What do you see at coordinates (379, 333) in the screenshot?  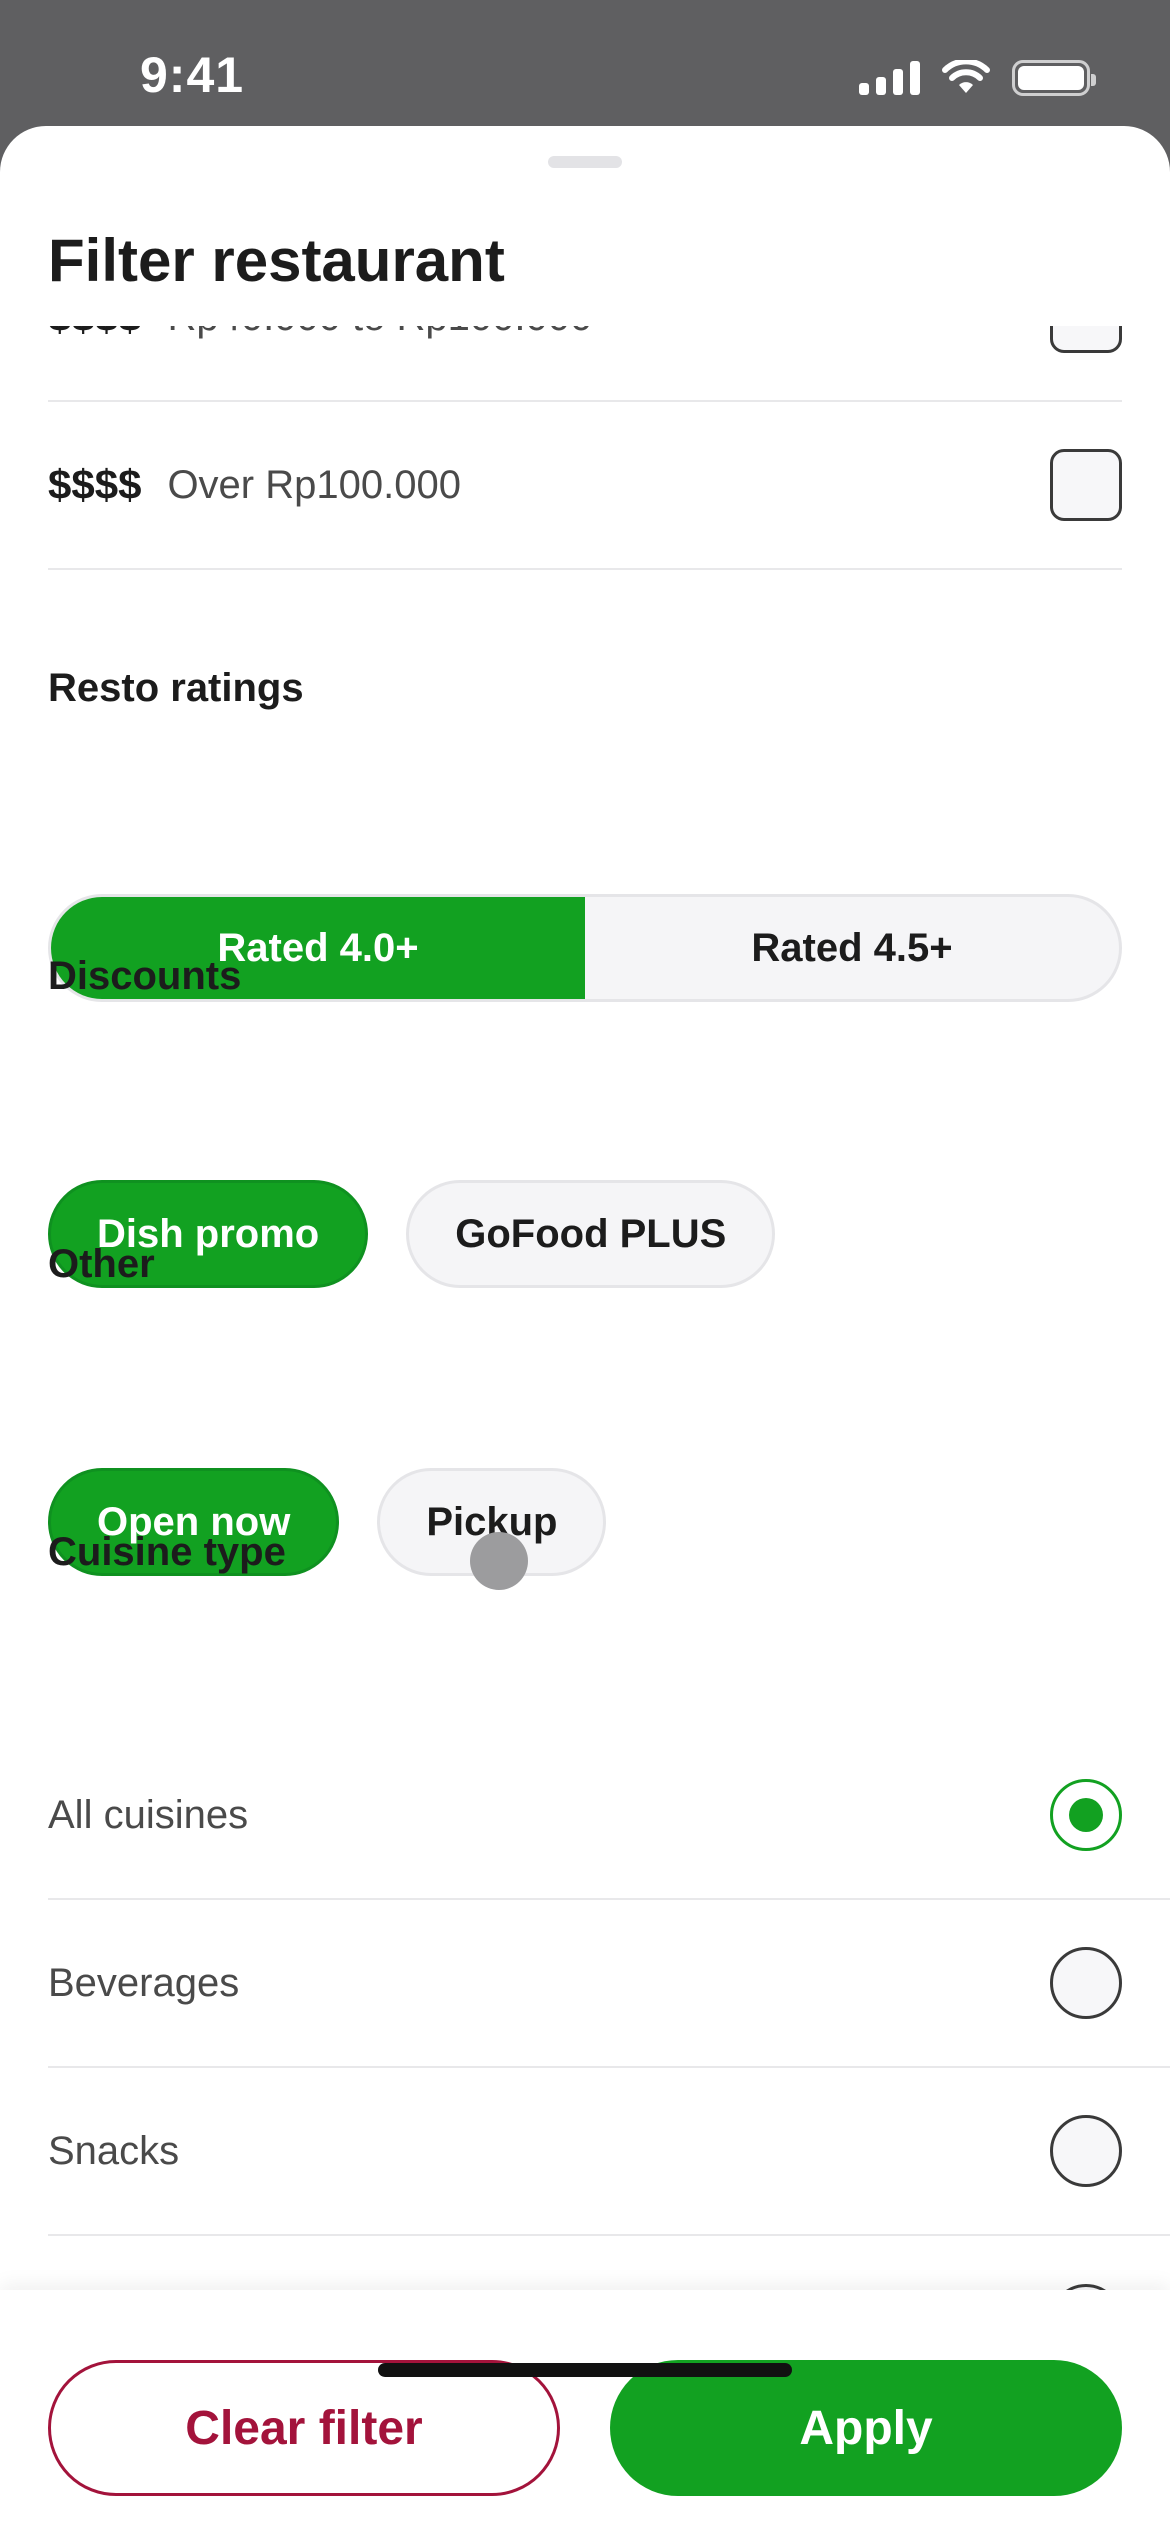 I see `price-description: Rp40.000 to Rp100.000` at bounding box center [379, 333].